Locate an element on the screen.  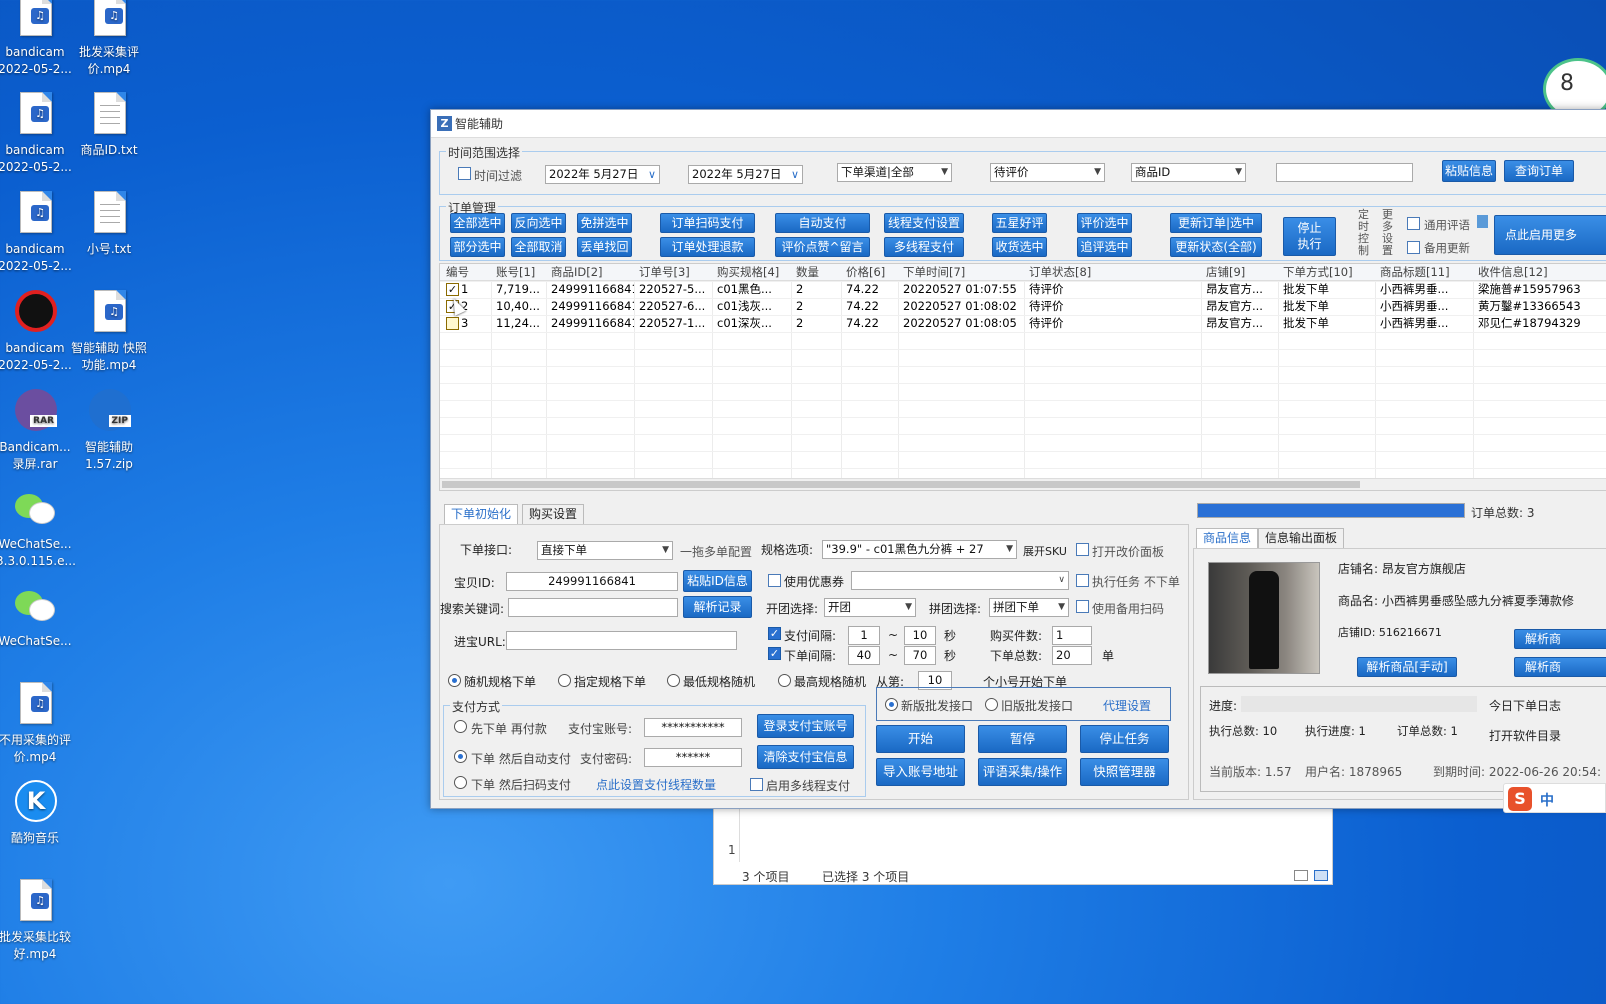
clear-alipay-button: 清除支付宝信息 is located at coordinates (805, 757).